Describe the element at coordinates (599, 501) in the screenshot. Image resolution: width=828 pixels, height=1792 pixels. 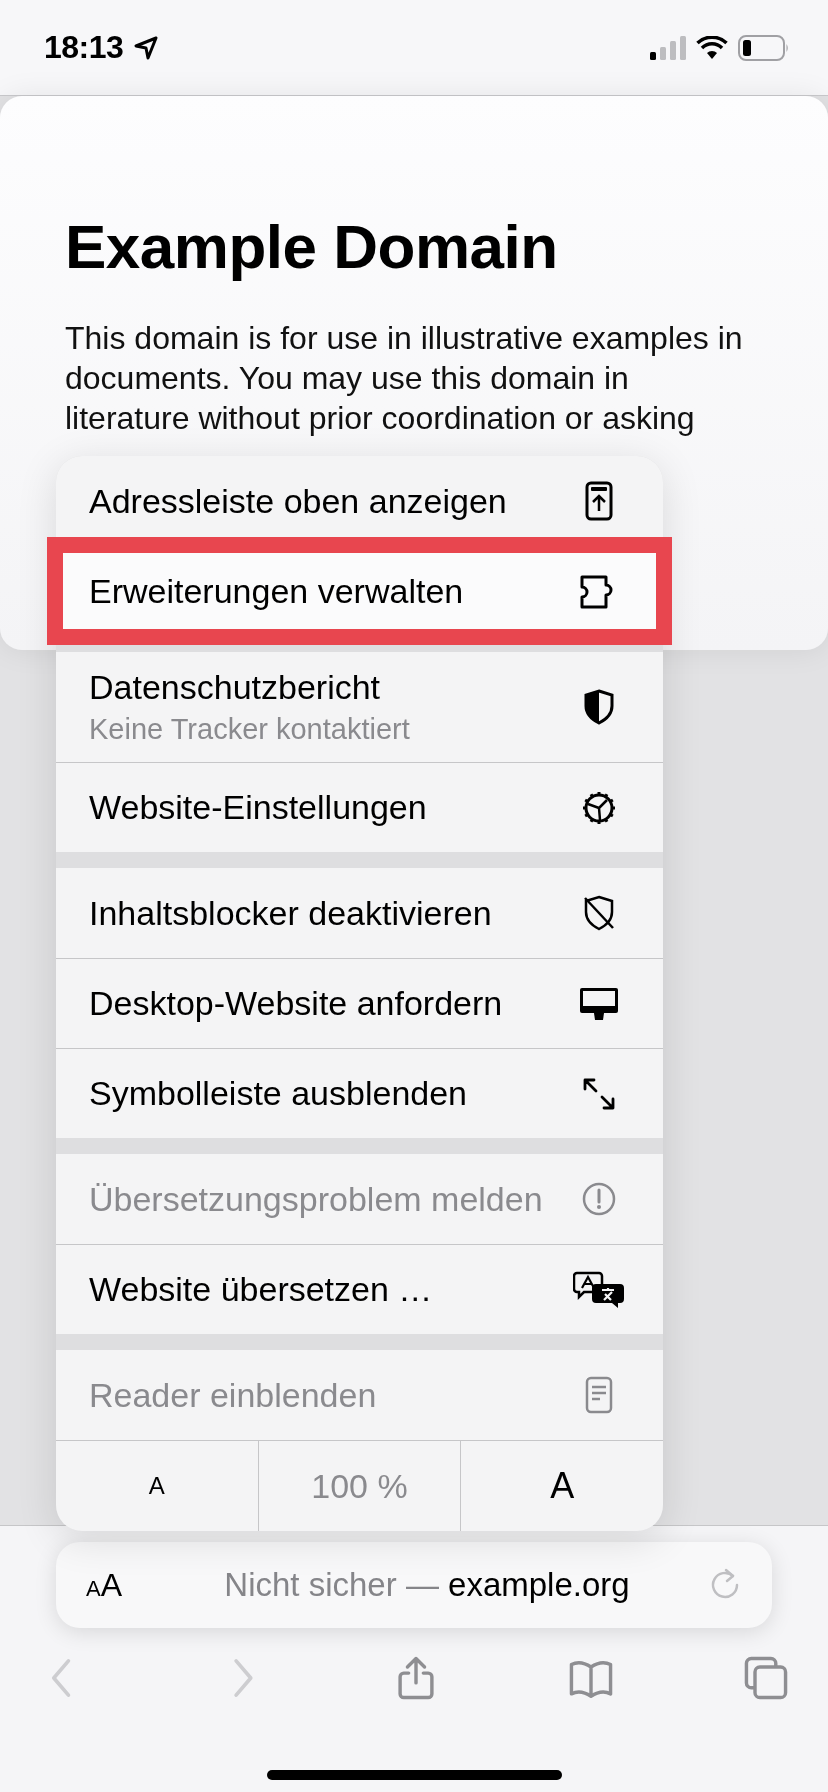
I see `phone-arrow-up-icon` at that location.